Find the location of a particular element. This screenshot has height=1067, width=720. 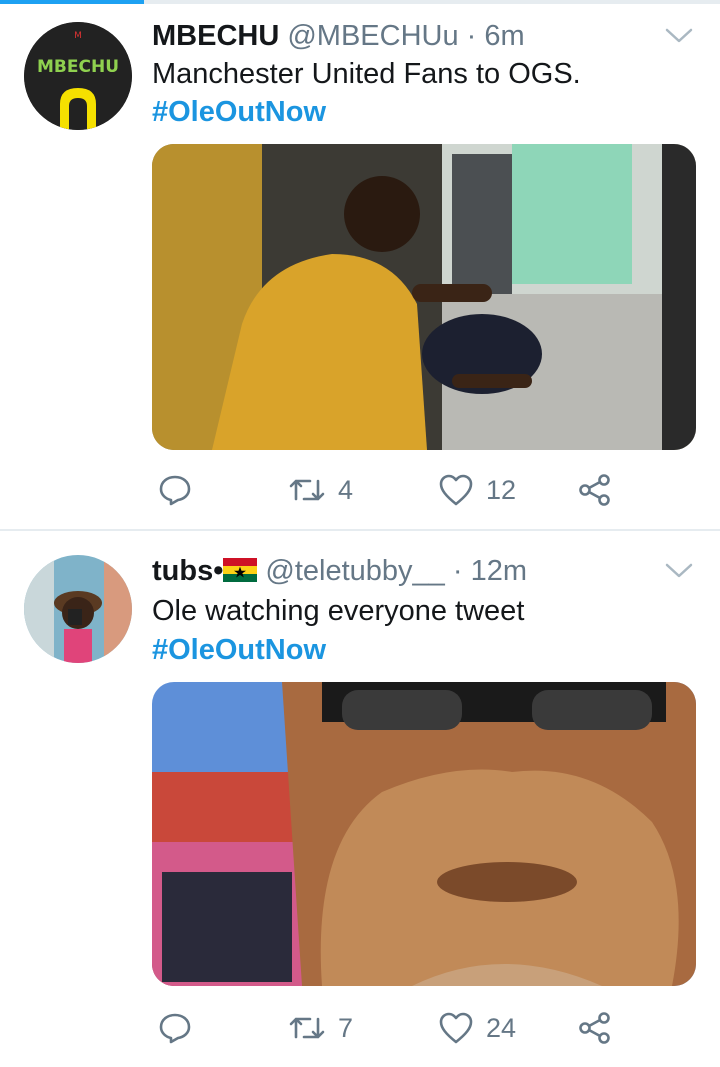

svg-text: M is located at coordinates (78, 36).